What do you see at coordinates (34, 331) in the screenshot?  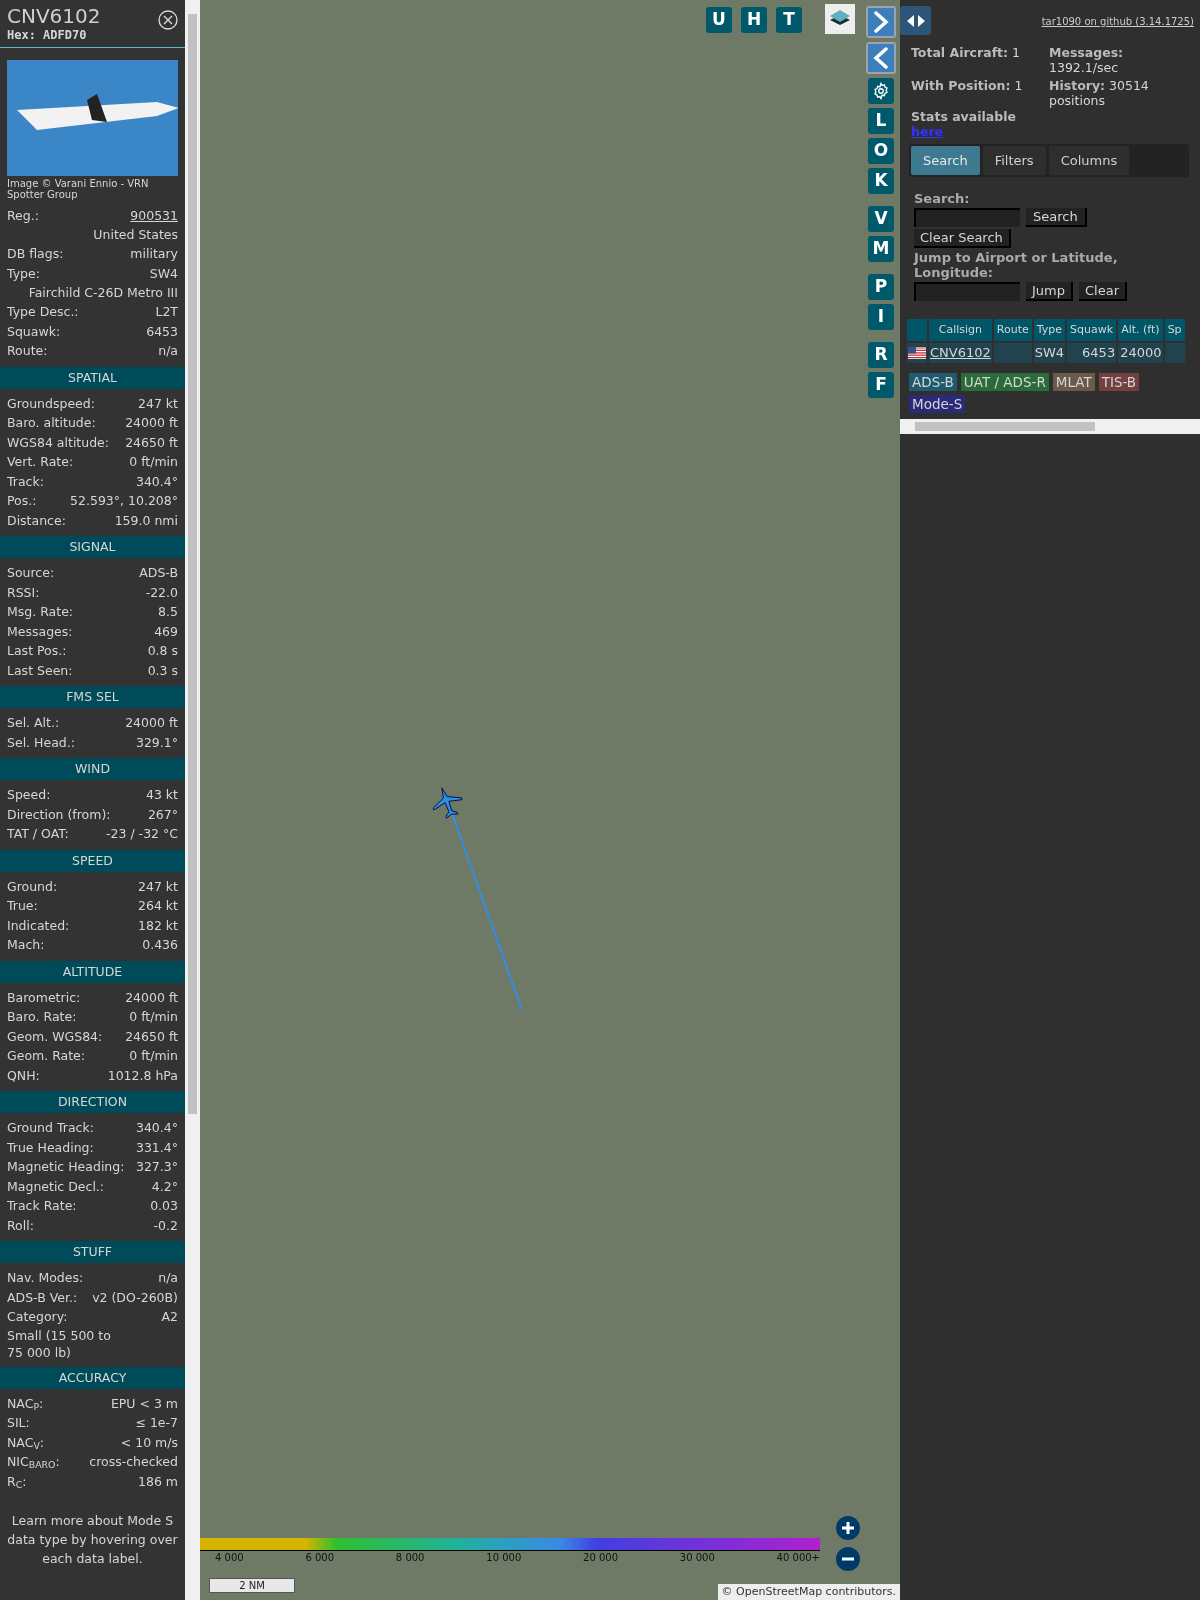 I see `field-label: Squawk:` at bounding box center [34, 331].